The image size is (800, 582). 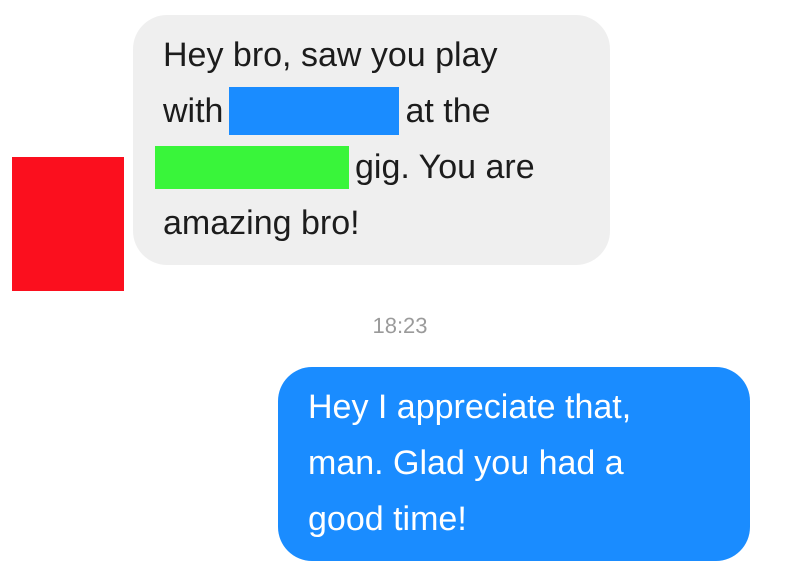 I want to click on message-text: Hey bro, saw you play, so click(x=330, y=55).